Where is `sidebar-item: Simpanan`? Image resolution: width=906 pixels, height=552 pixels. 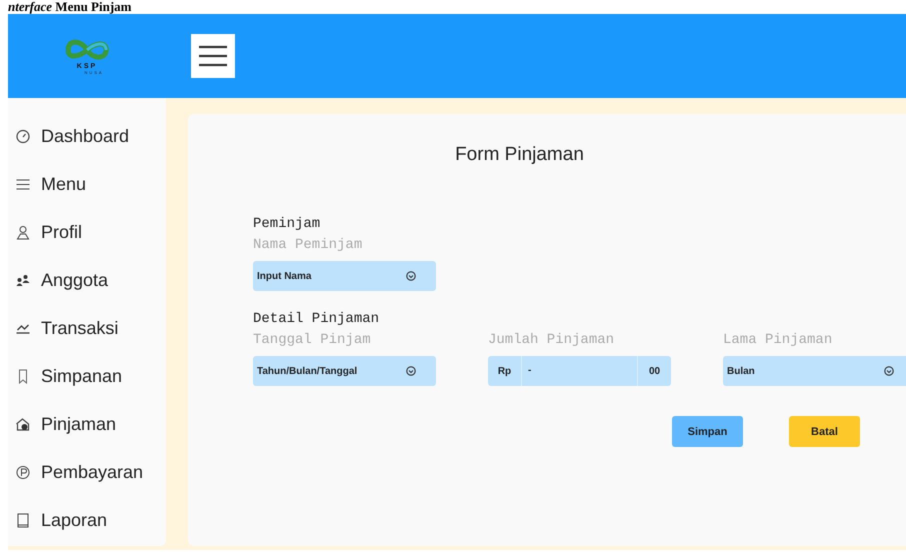
sidebar-item: Simpanan is located at coordinates (90, 376).